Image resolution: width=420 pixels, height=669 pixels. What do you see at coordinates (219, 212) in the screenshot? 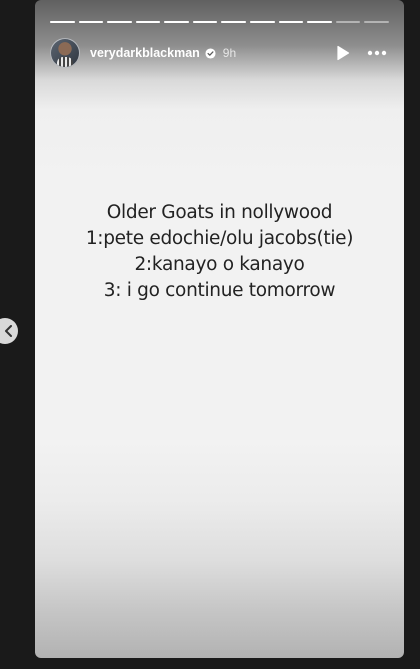
I see `story-text-line: Older Goats in nollywood` at bounding box center [219, 212].